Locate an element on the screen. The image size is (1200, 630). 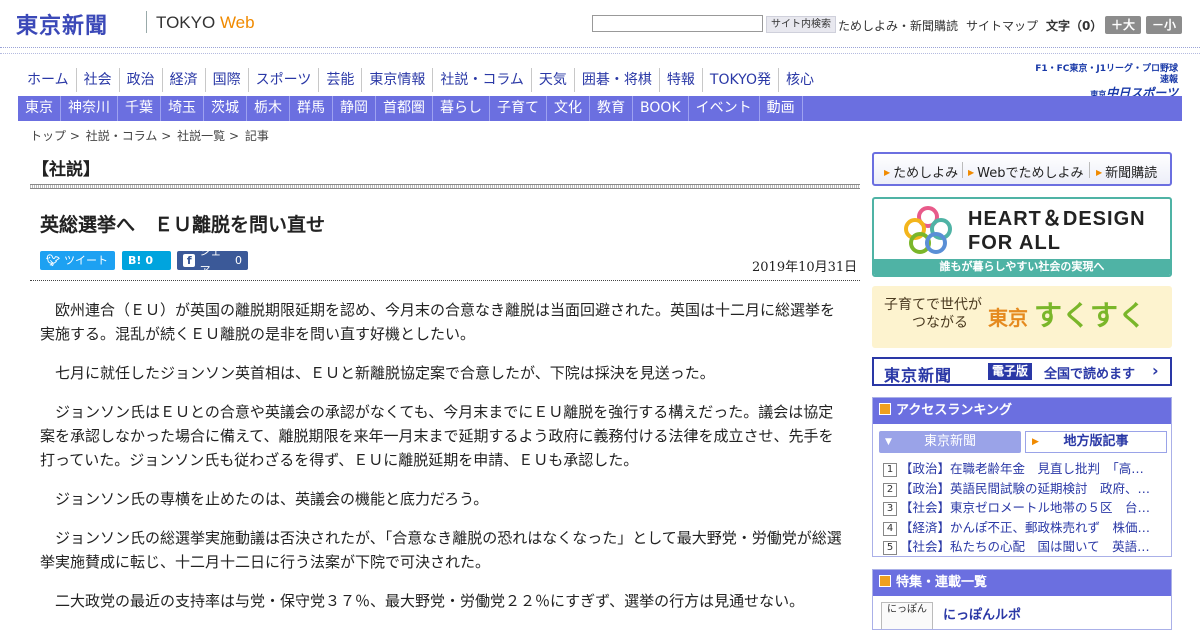
site-logo: 東京新聞 is located at coordinates (62, 24).